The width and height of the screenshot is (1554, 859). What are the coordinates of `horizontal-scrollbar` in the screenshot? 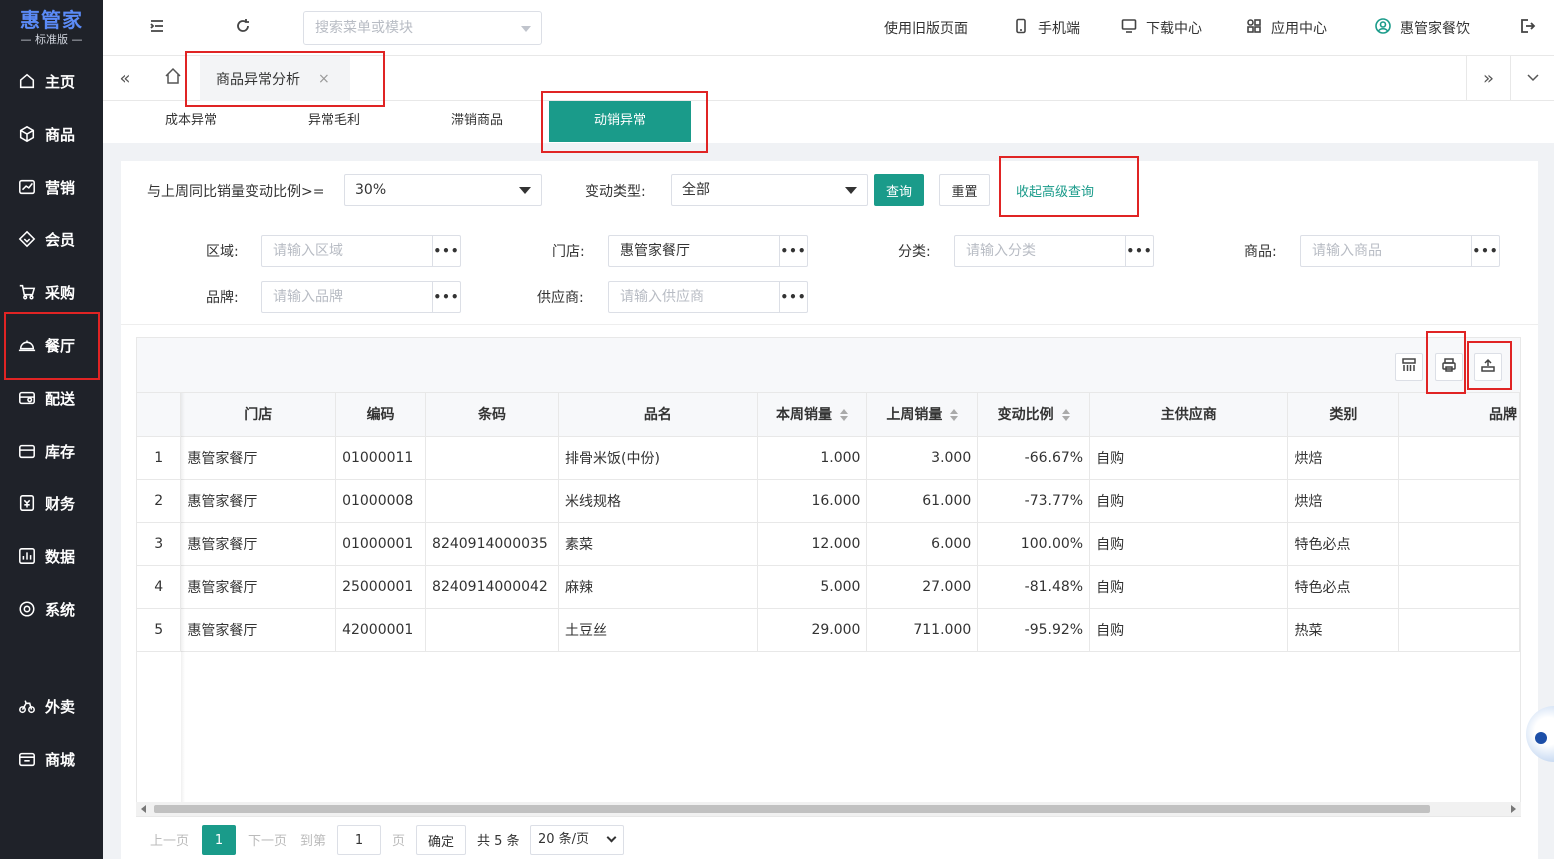 It's located at (828, 809).